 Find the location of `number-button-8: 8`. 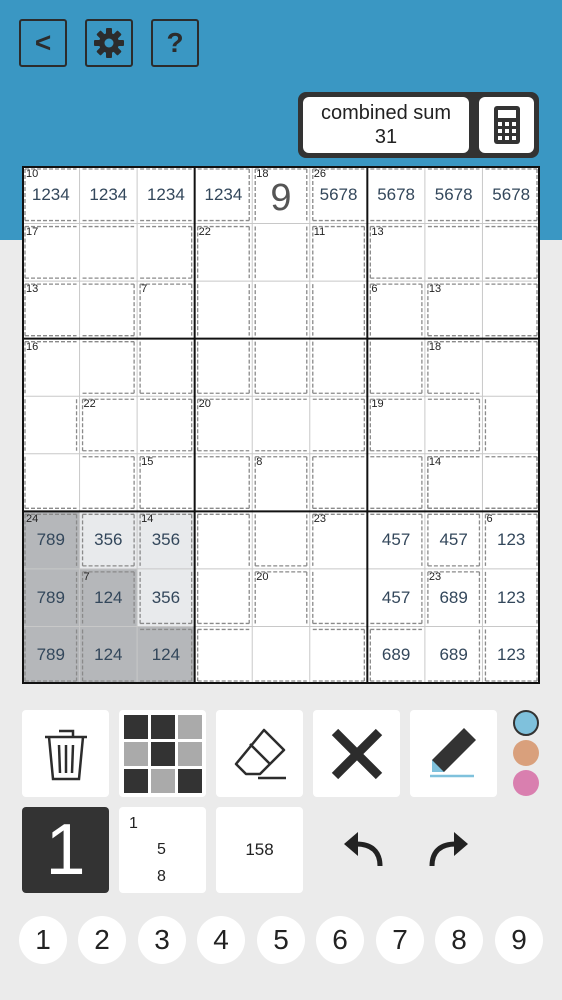

number-button-8: 8 is located at coordinates (459, 940).